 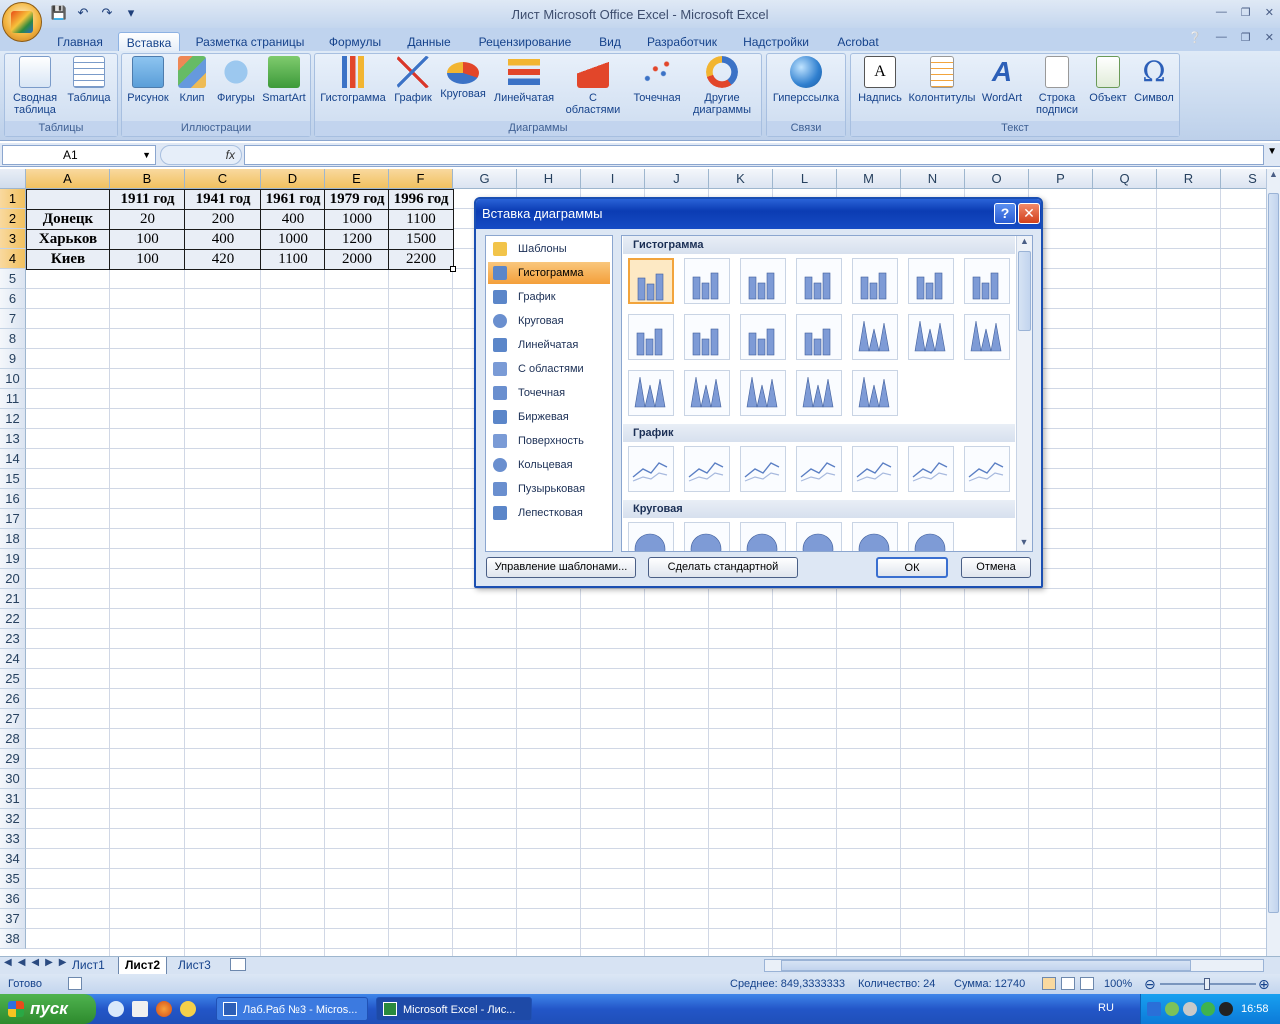 What do you see at coordinates (223, 179) in the screenshot?
I see `column-header-c: C` at bounding box center [223, 179].